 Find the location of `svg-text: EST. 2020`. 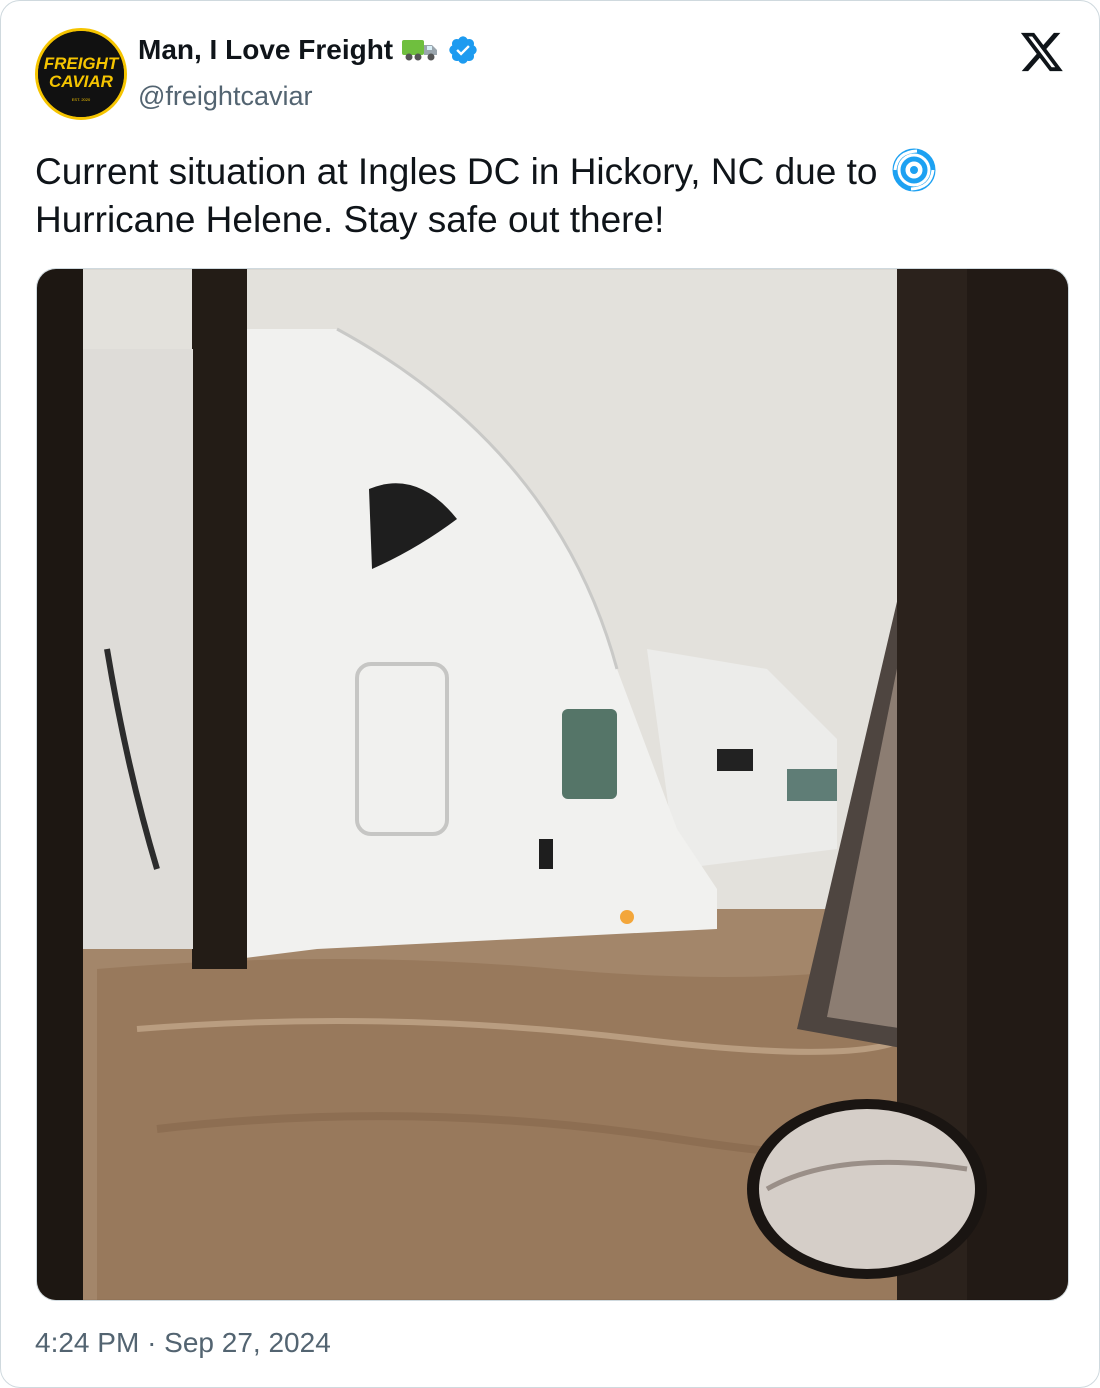

svg-text: EST. 2020 is located at coordinates (81, 99).